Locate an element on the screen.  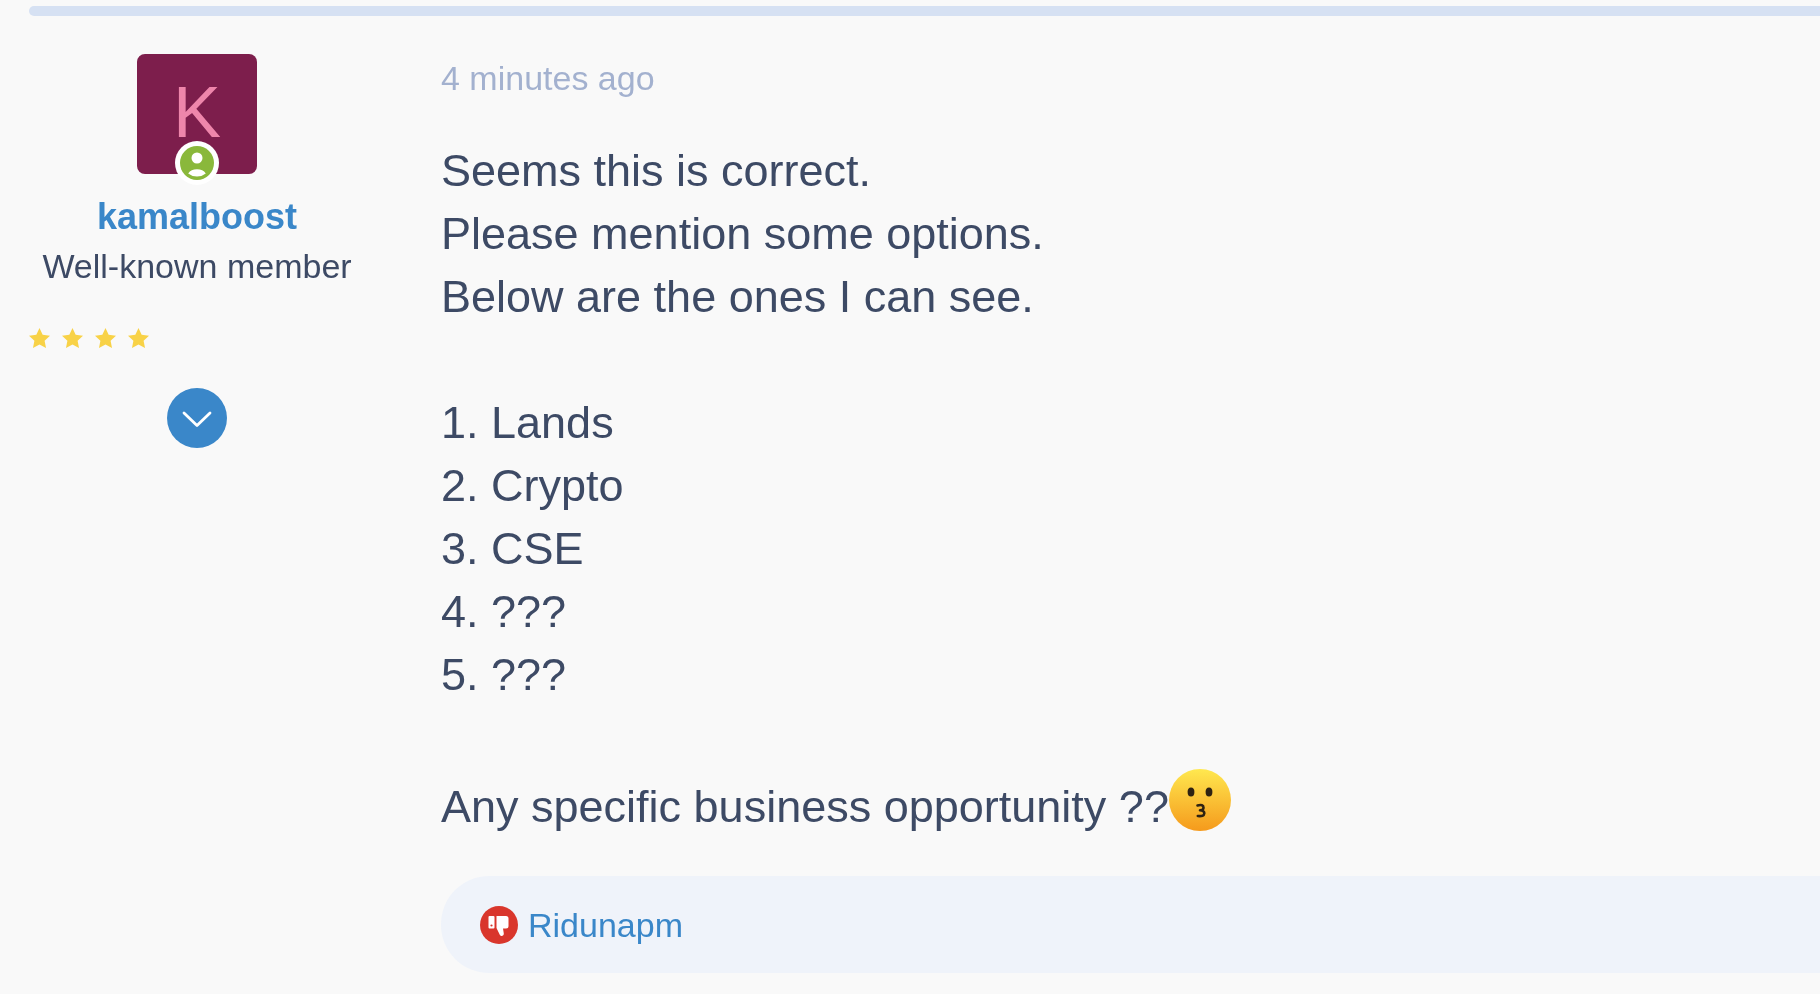
chevron-down-icon is located at coordinates (197, 419).